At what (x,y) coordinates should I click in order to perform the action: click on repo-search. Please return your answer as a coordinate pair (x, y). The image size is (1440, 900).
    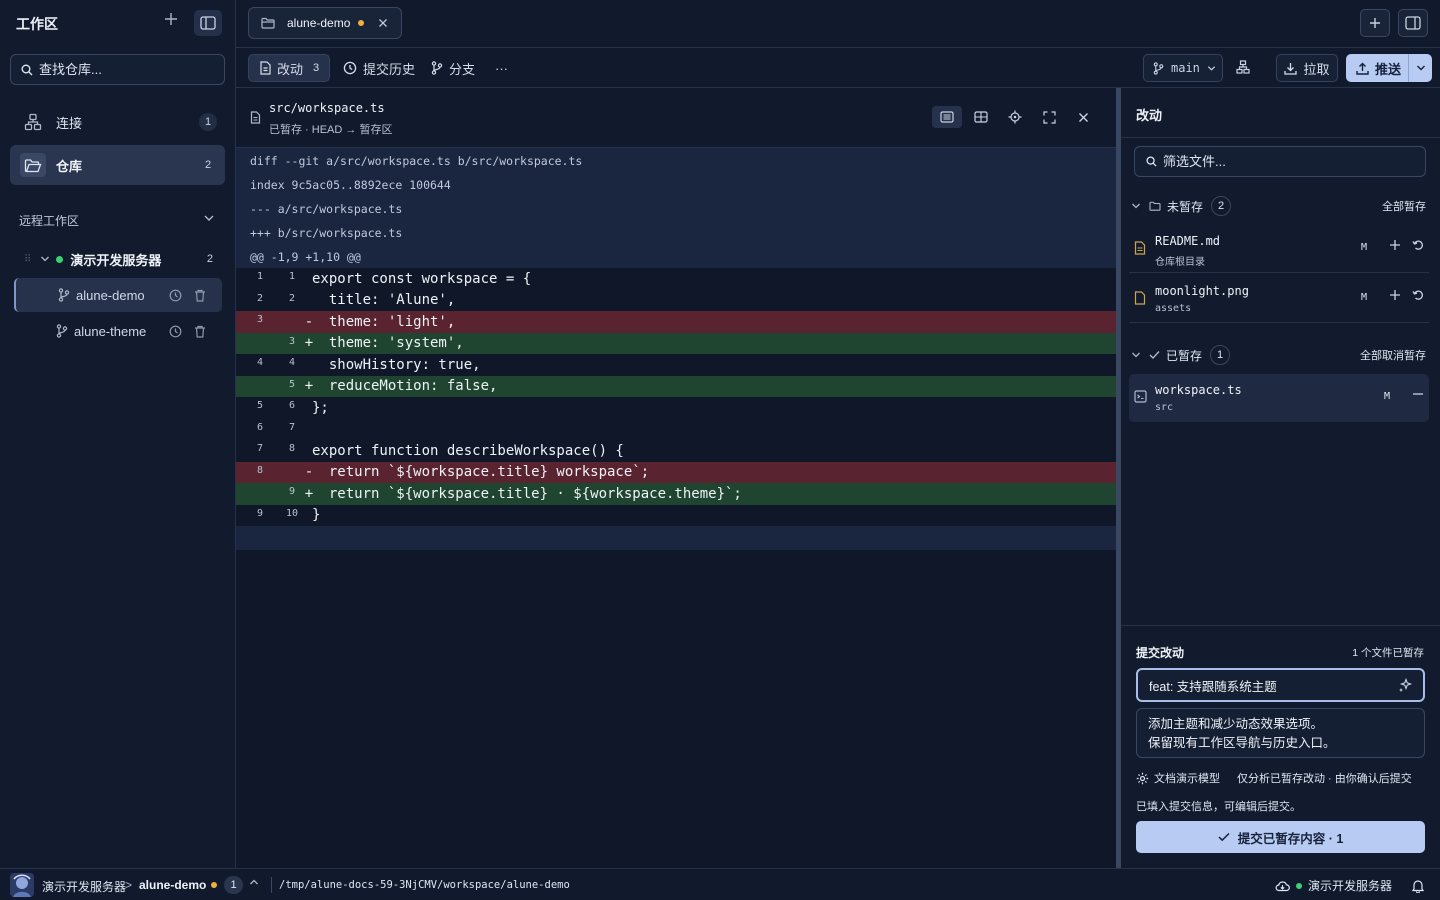
    Looking at the image, I should click on (117, 69).